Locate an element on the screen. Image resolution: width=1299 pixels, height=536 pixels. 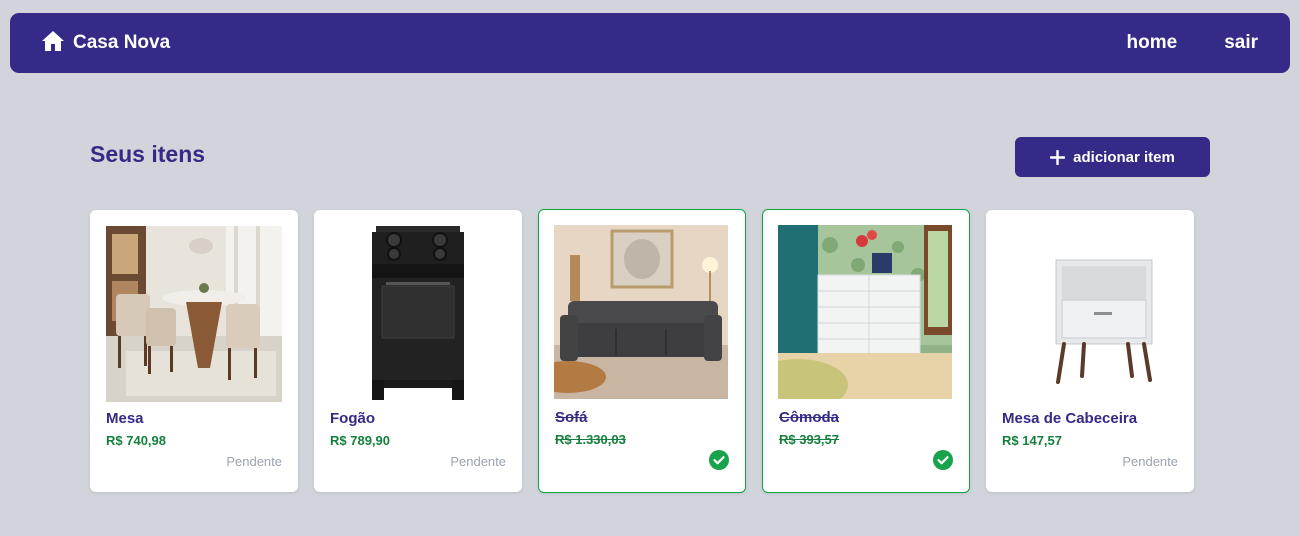
nightstand-photo is located at coordinates (1090, 314).